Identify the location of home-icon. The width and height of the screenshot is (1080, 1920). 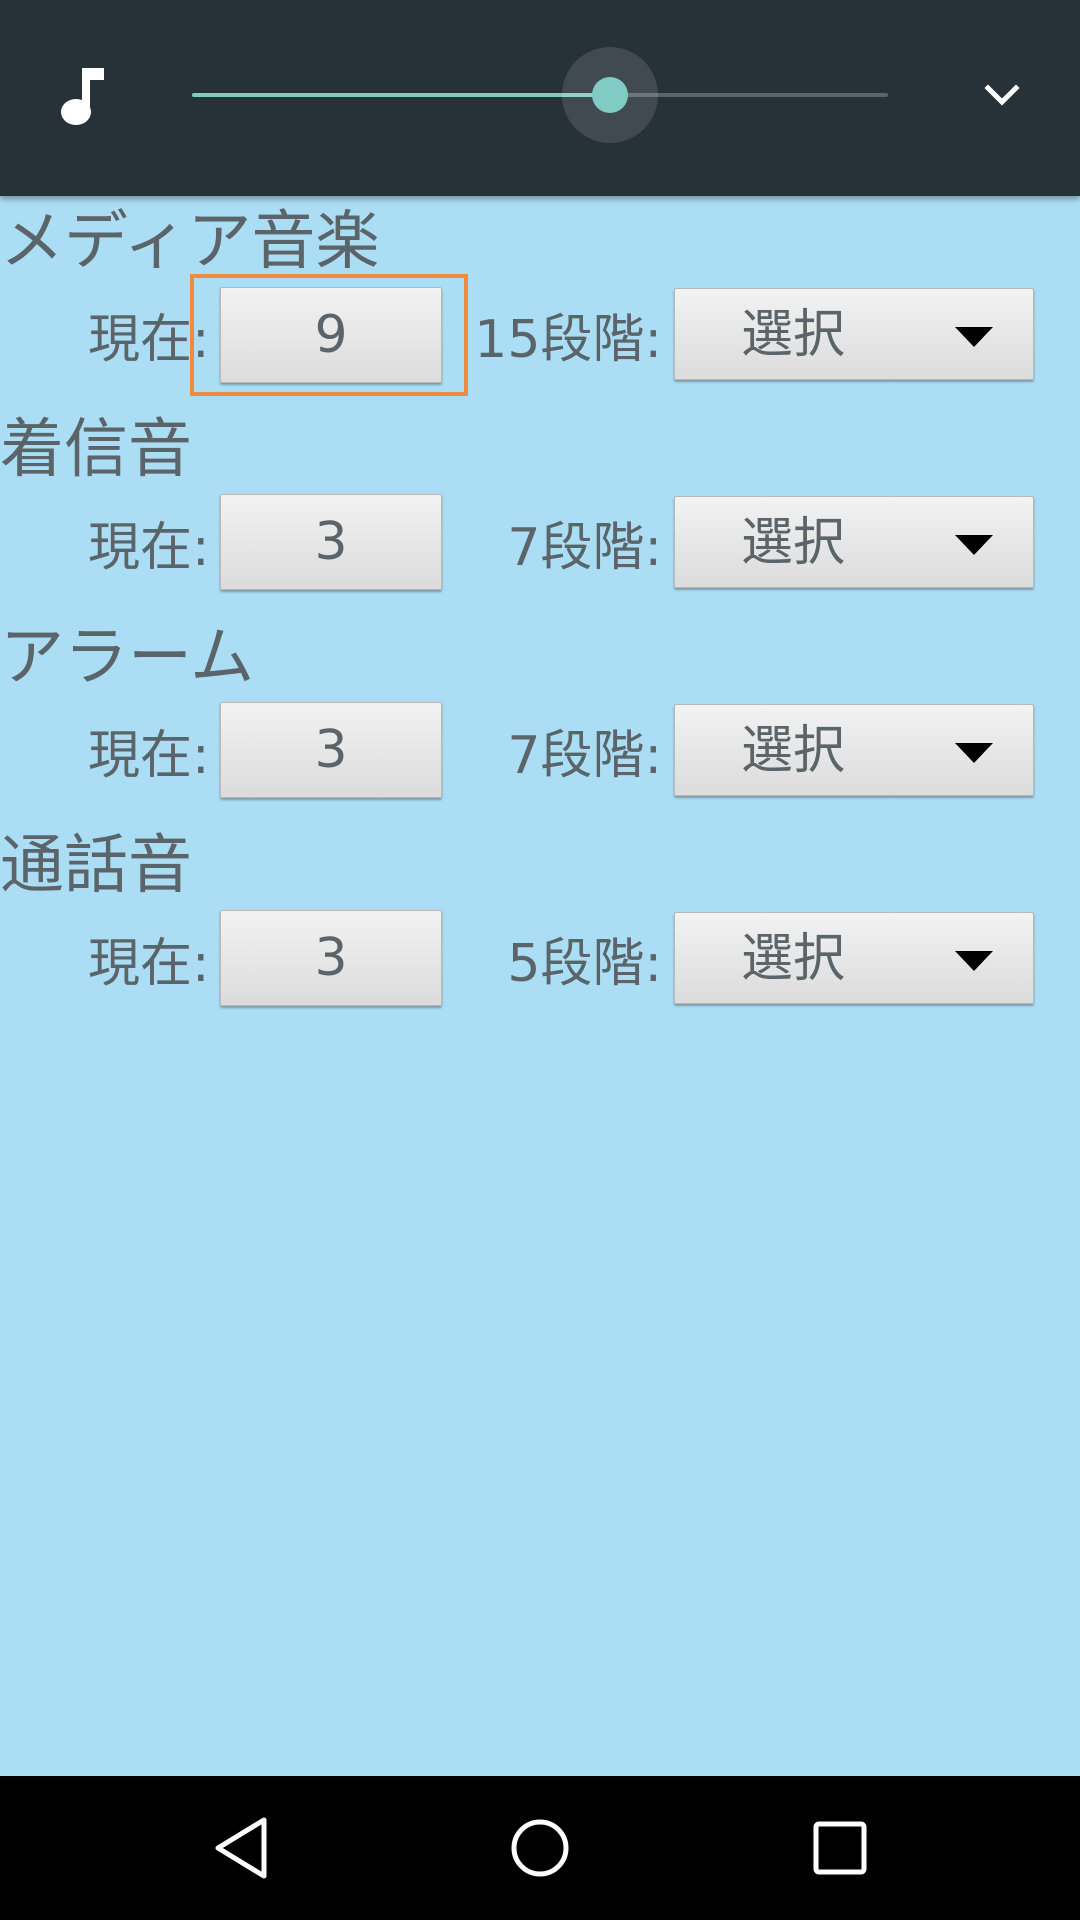
(540, 1848).